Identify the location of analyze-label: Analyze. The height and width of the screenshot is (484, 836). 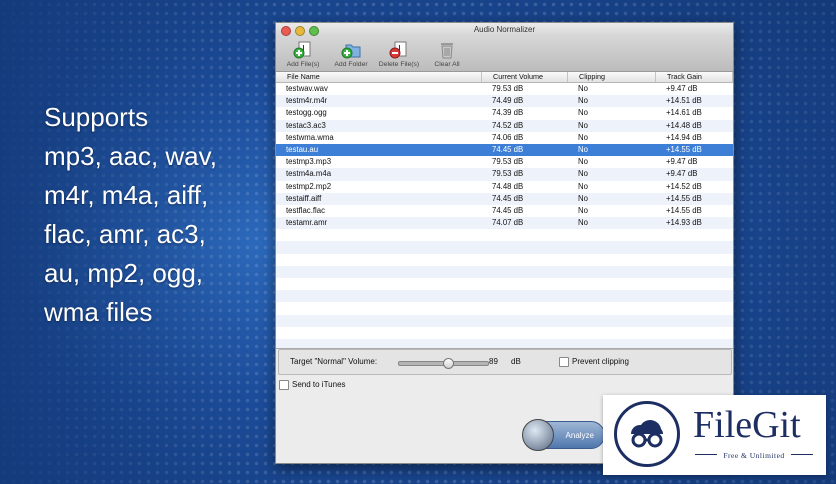
(579, 435).